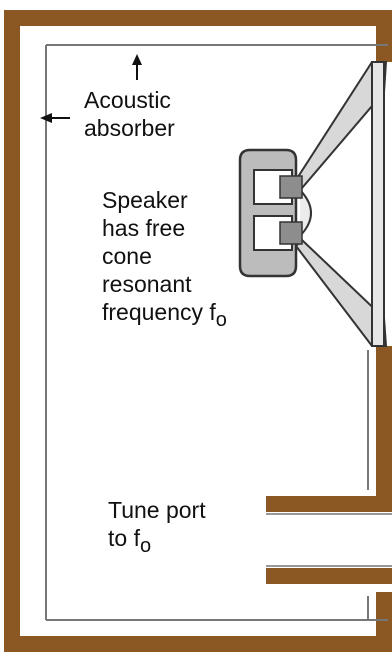 Image resolution: width=392 pixels, height=657 pixels. What do you see at coordinates (378, 204) in the screenshot?
I see `speaker-front-rim` at bounding box center [378, 204].